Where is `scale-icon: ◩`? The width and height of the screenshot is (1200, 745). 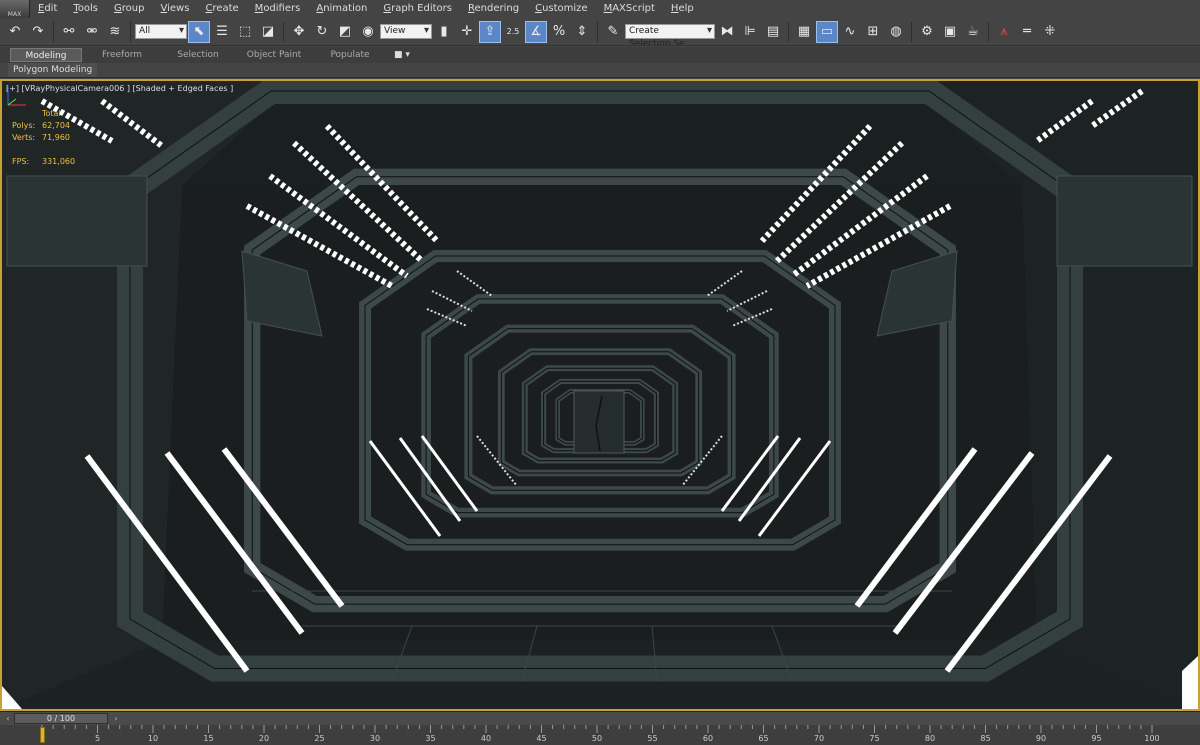
scale-icon: ◩ is located at coordinates (345, 32).